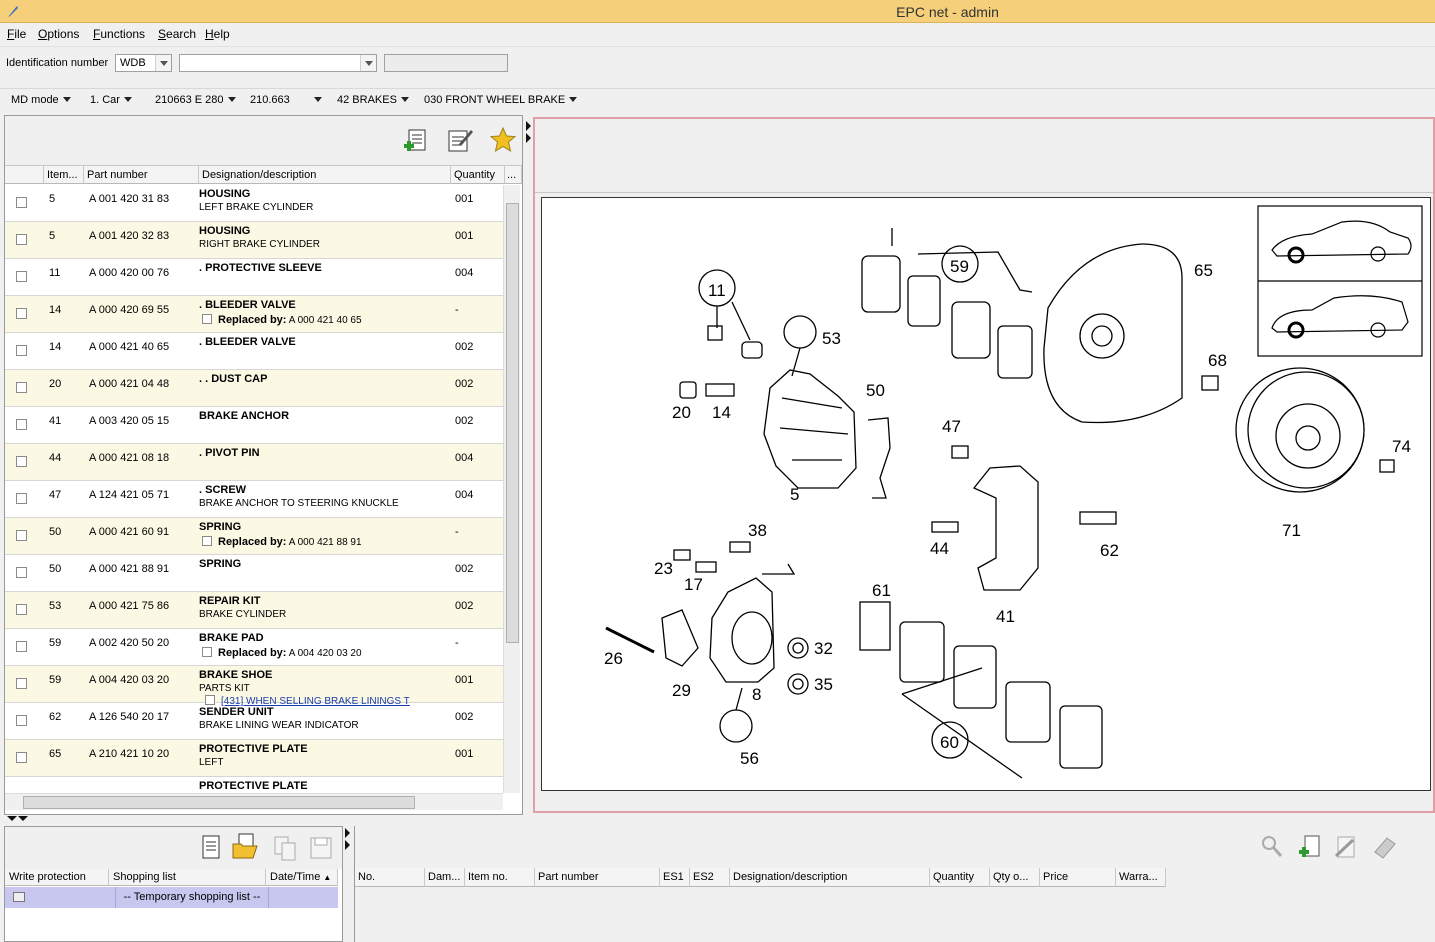 The height and width of the screenshot is (942, 1435). Describe the element at coordinates (187, 877) in the screenshot. I see `col-shopping-list: Shopping list` at that location.